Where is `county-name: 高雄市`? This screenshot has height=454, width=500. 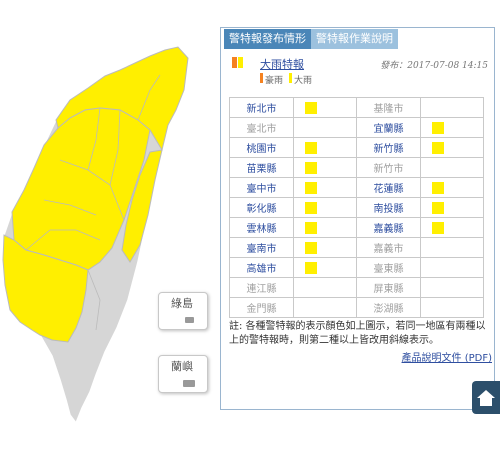 county-name: 高雄市 is located at coordinates (261, 267).